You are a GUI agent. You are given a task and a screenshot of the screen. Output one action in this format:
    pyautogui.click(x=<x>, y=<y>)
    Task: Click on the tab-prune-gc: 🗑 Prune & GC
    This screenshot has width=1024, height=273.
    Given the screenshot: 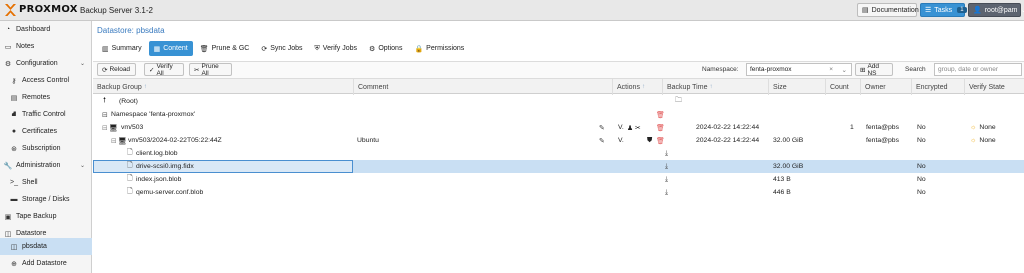 What is the action you would take?
    pyautogui.click(x=225, y=48)
    